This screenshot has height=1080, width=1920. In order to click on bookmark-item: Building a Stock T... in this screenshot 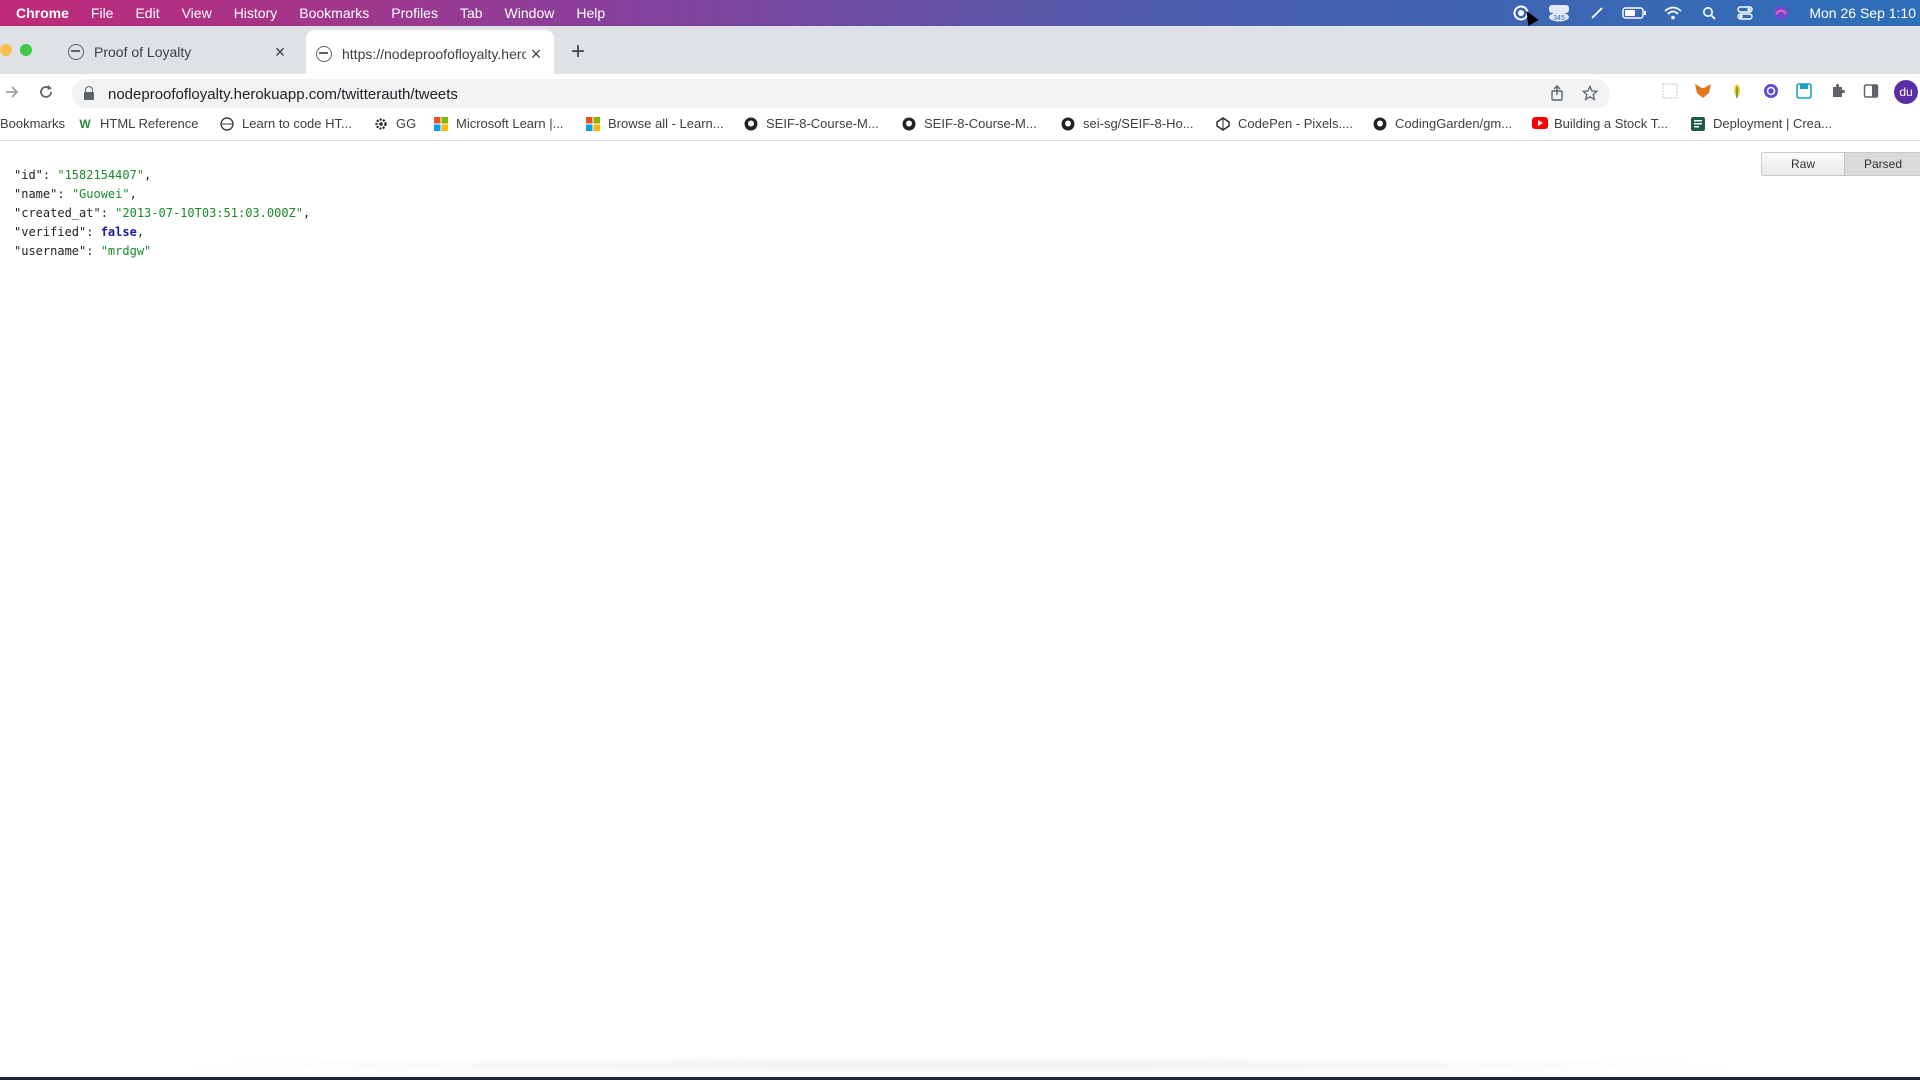, I will do `click(1600, 123)`.